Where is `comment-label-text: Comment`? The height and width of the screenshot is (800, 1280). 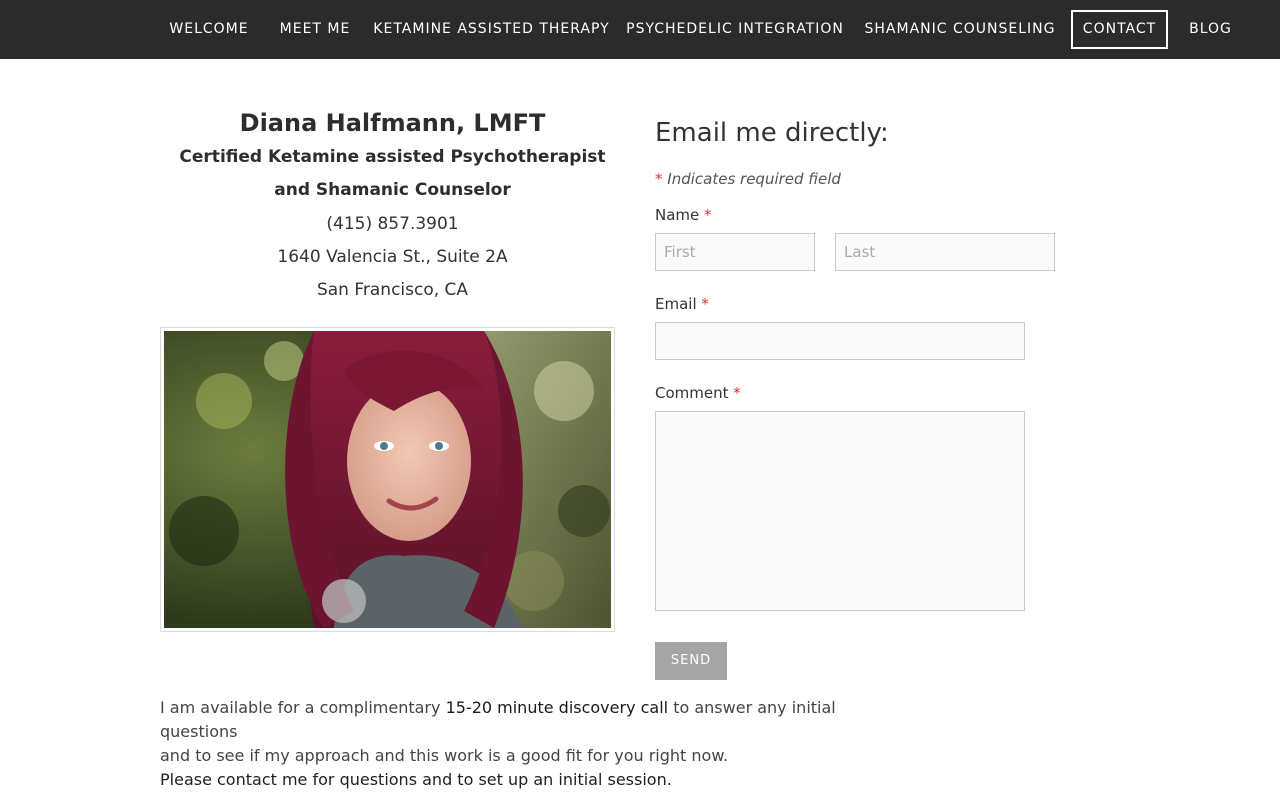 comment-label-text: Comment is located at coordinates (692, 393).